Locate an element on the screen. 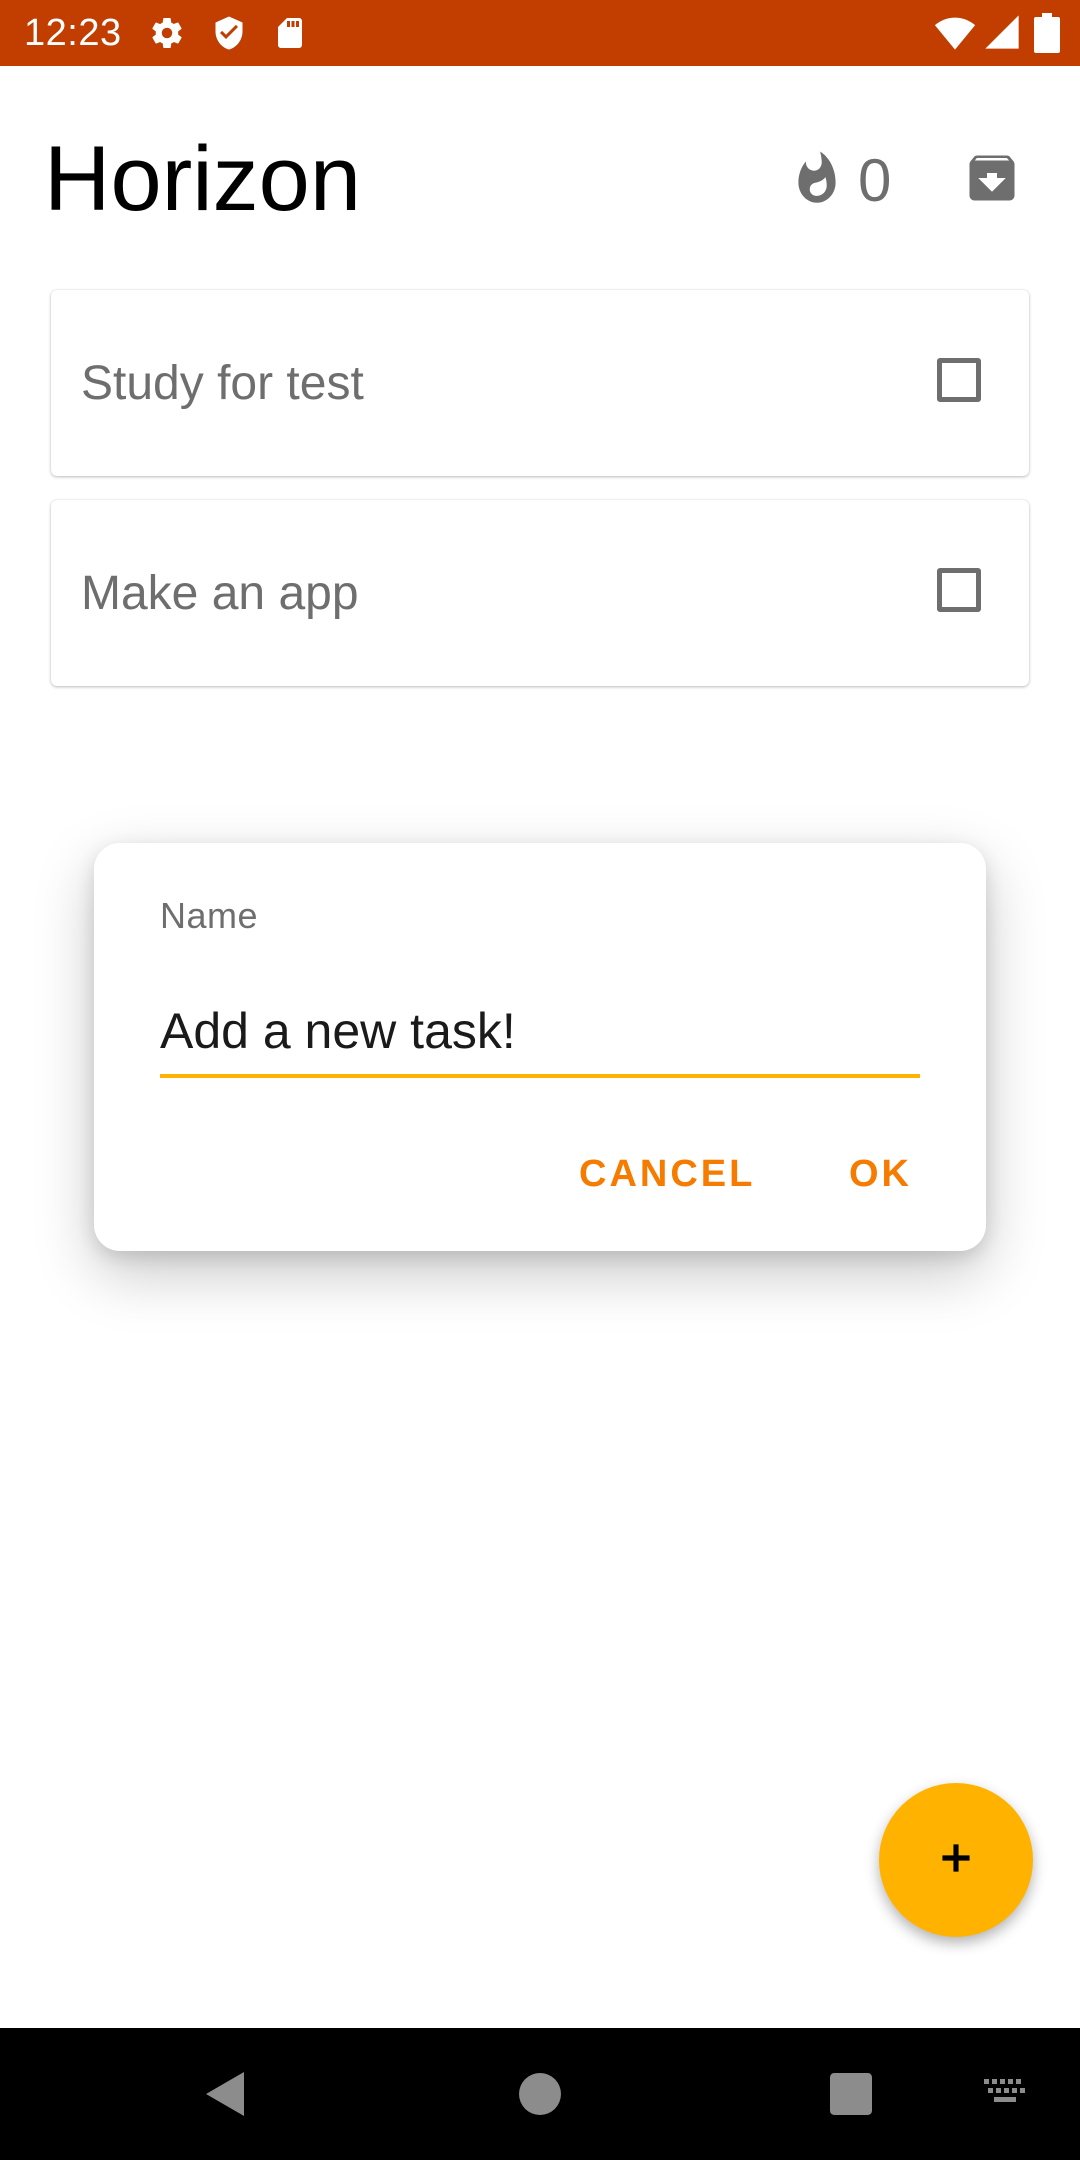 The height and width of the screenshot is (2160, 1080). cell-signal-icon is located at coordinates (1002, 32).